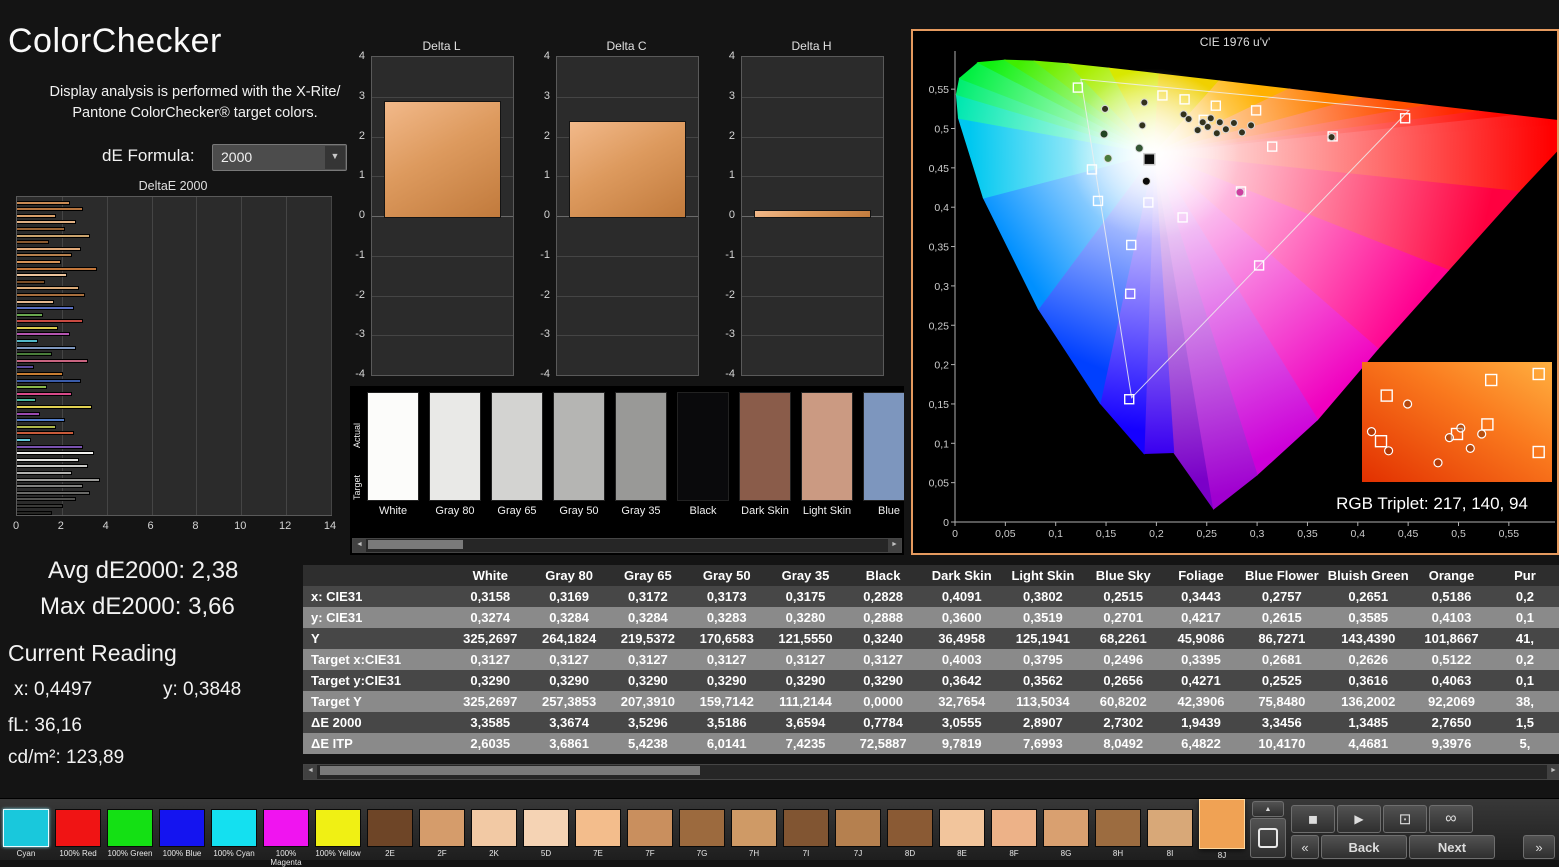 The image size is (1559, 867). I want to click on next-button: Next, so click(1452, 847).